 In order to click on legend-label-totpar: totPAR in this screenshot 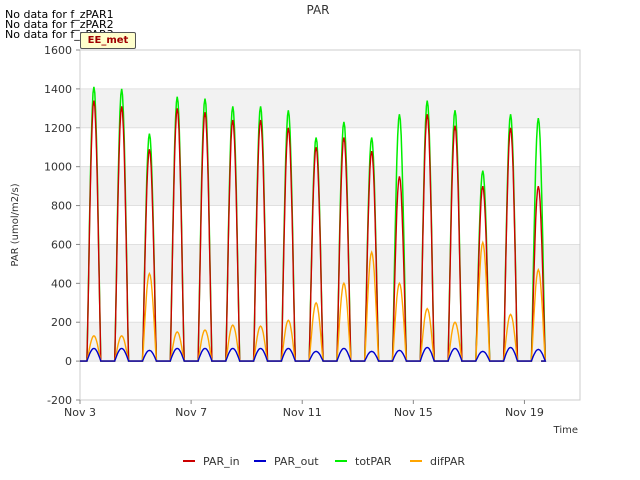, I will do `click(373, 461)`.